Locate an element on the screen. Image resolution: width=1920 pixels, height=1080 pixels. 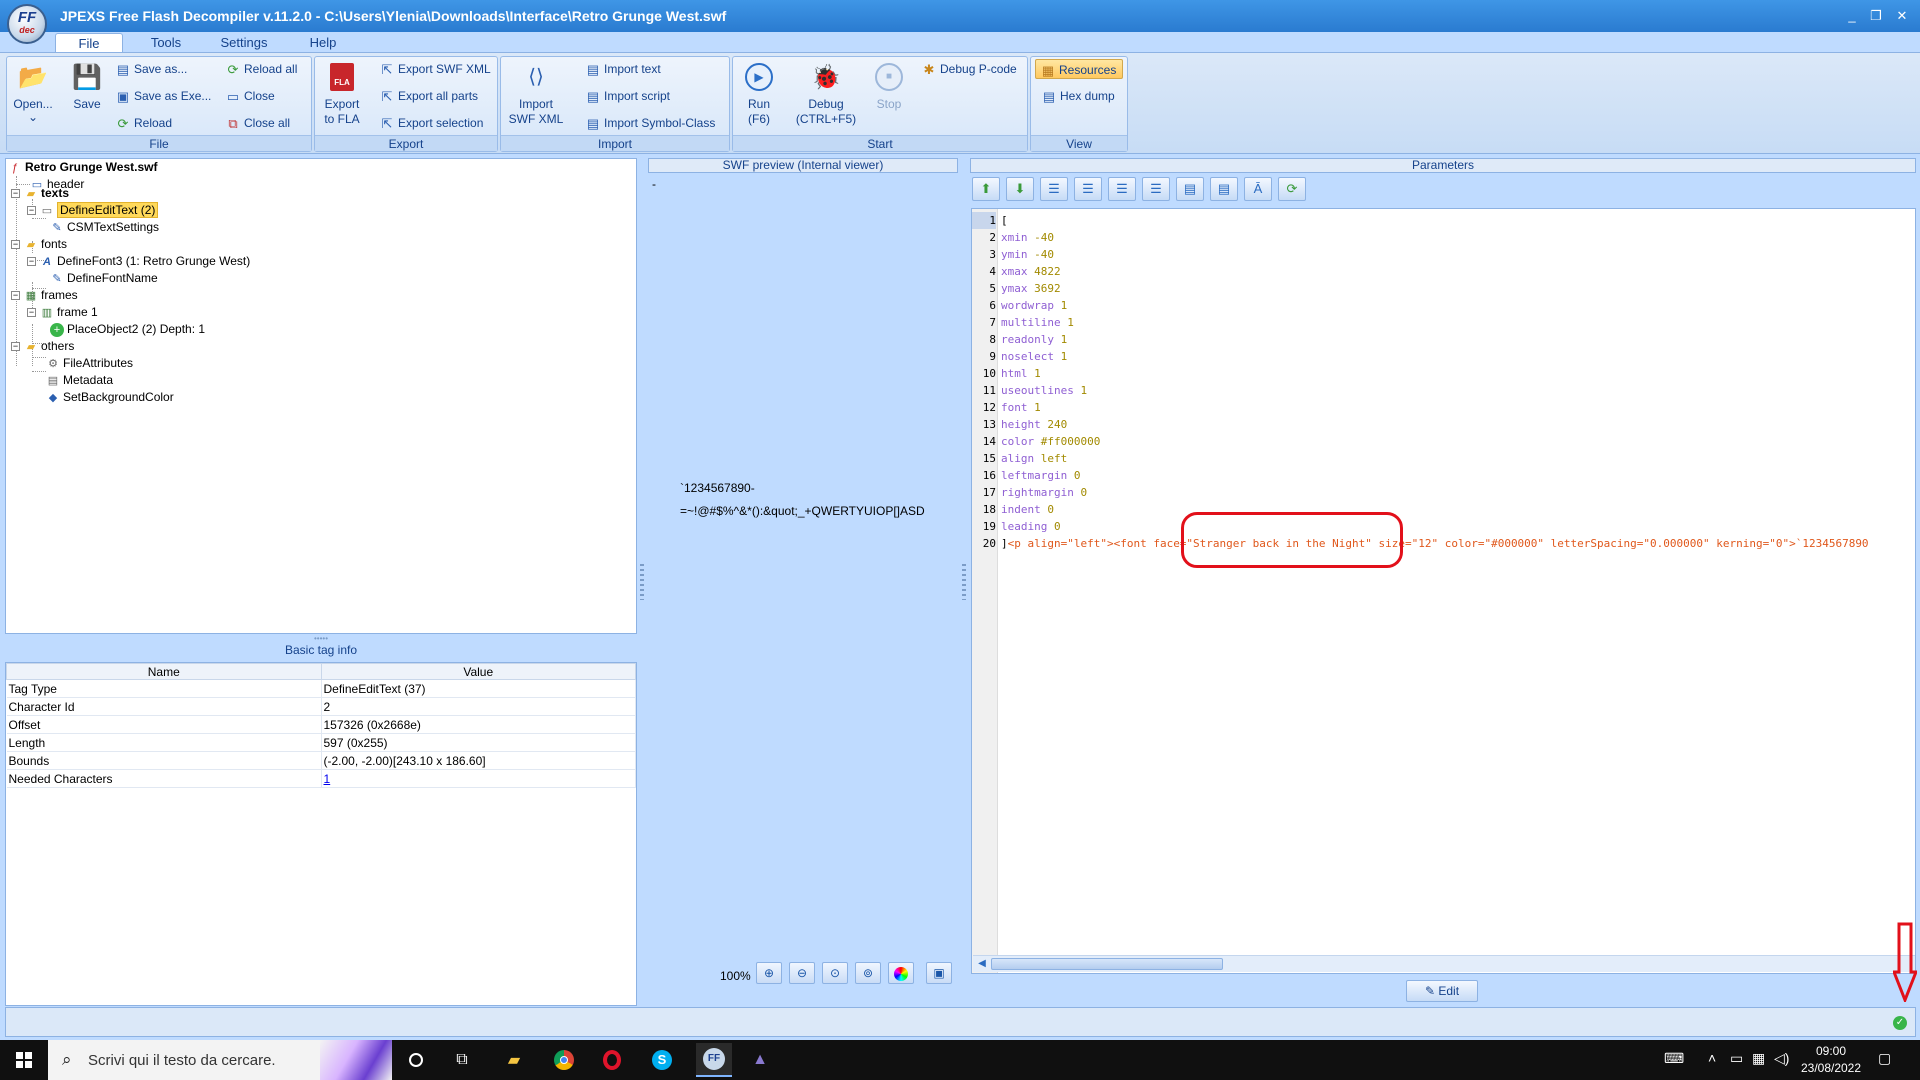
network-icon: ▦ is located at coordinates (1758, 1058).